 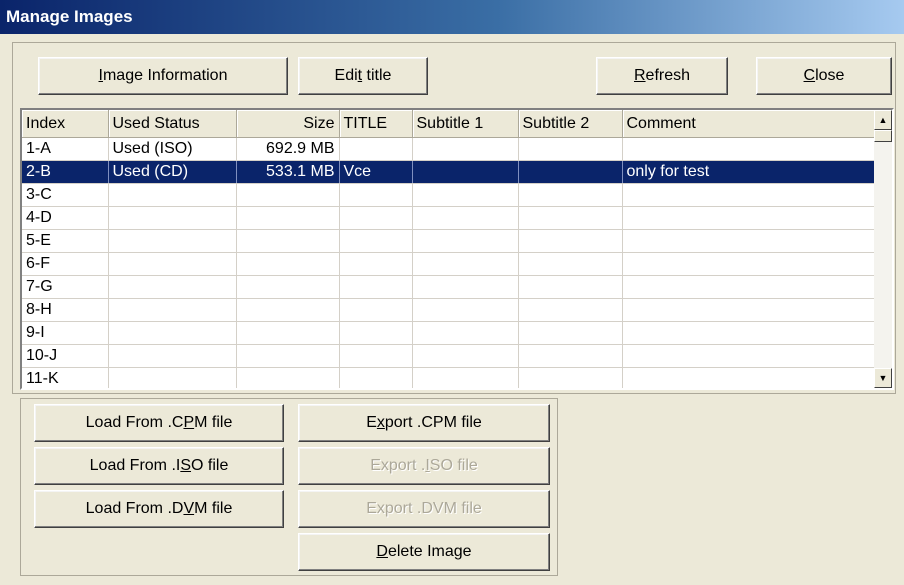 I want to click on image-information-button: Image Information, so click(x=163, y=76).